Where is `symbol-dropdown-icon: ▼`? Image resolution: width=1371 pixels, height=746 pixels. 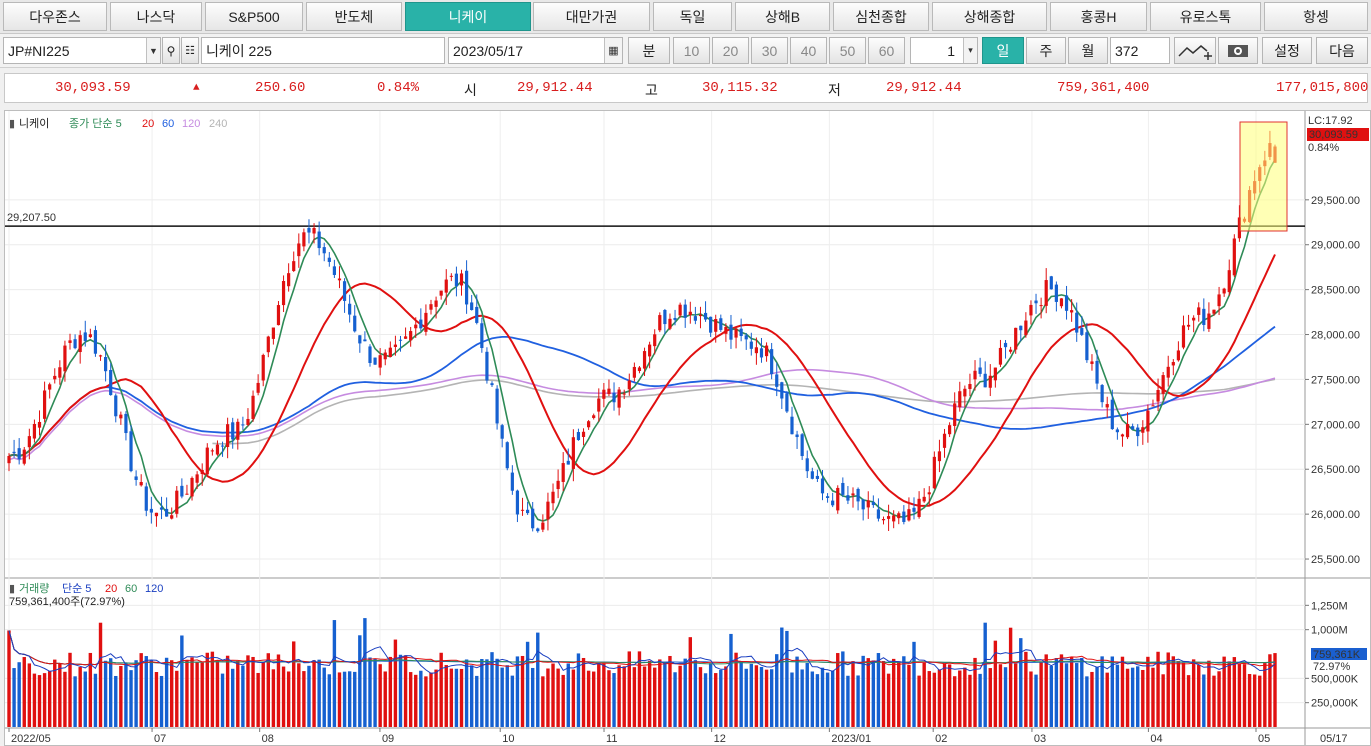
symbol-dropdown-icon: ▼ is located at coordinates (153, 50).